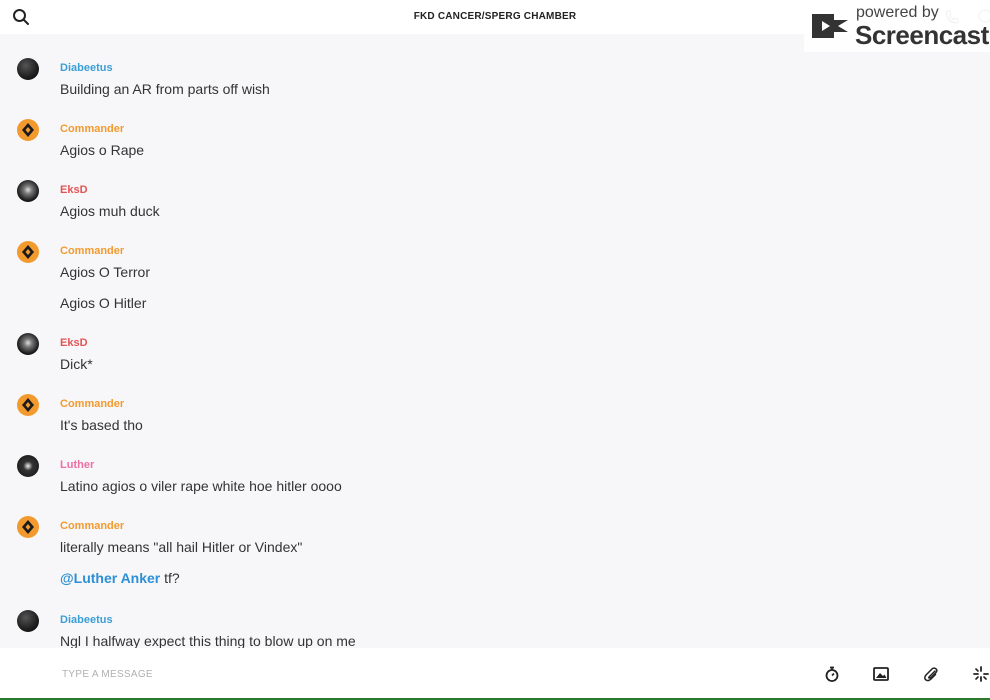  I want to click on message-text: It's based tho, so click(101, 425).